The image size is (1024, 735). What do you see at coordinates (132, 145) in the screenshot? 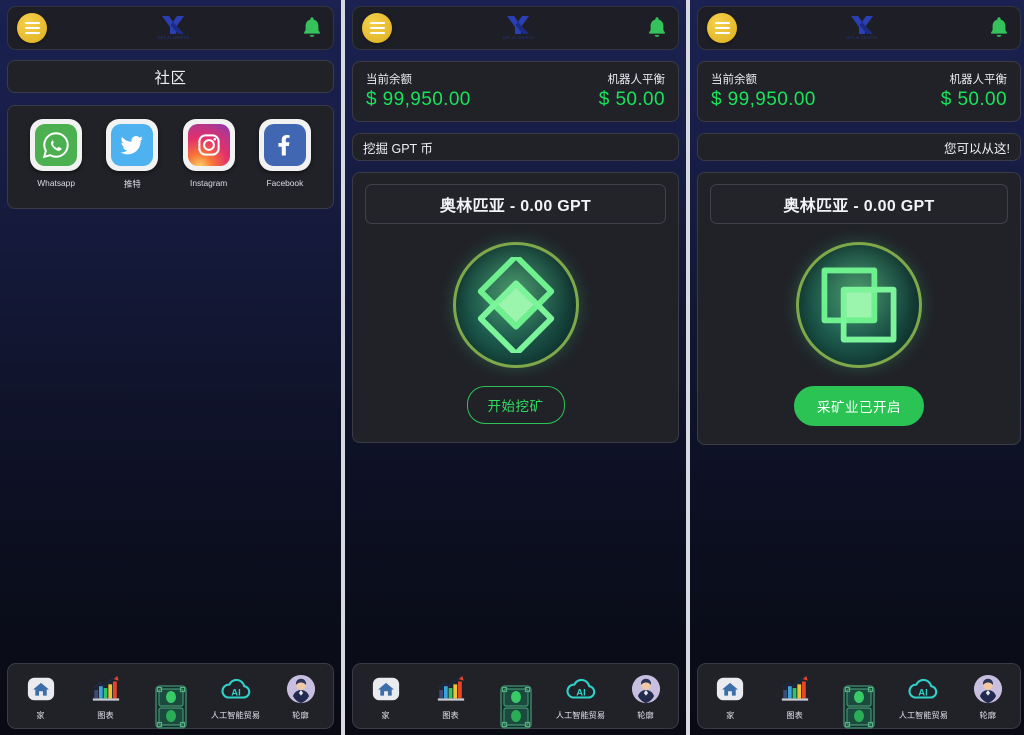
I see `twitter-tile` at bounding box center [132, 145].